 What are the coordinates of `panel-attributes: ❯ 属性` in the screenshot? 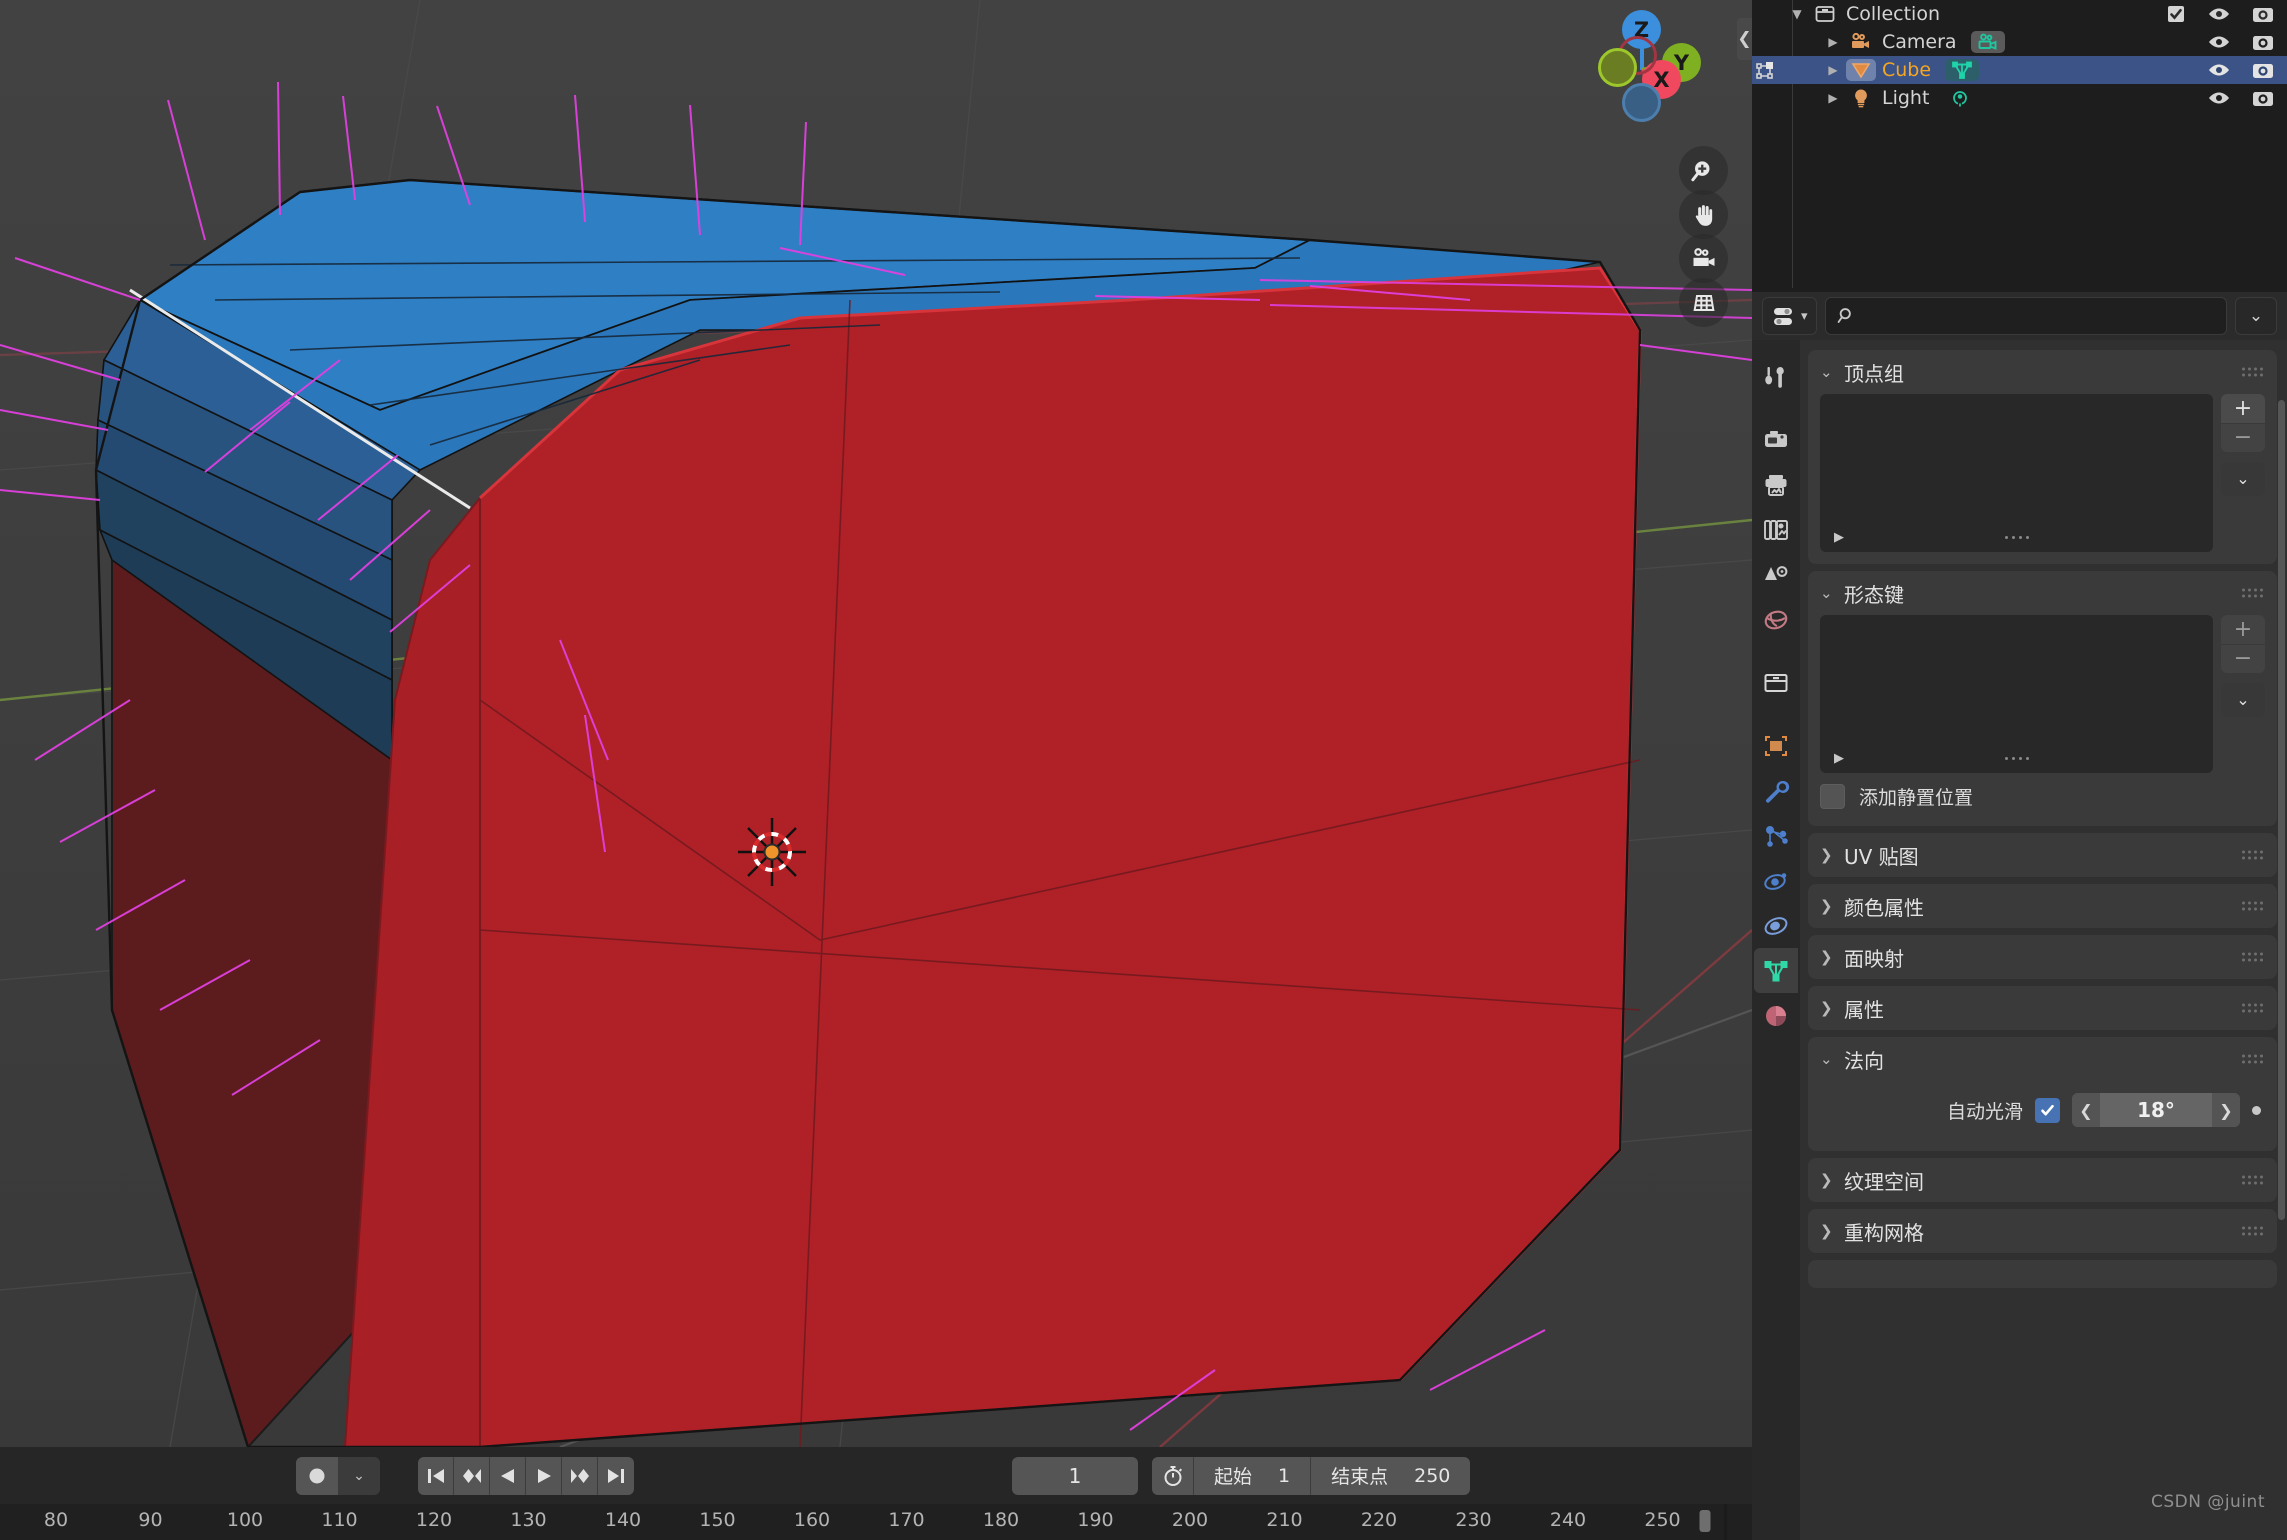 It's located at (2042, 1008).